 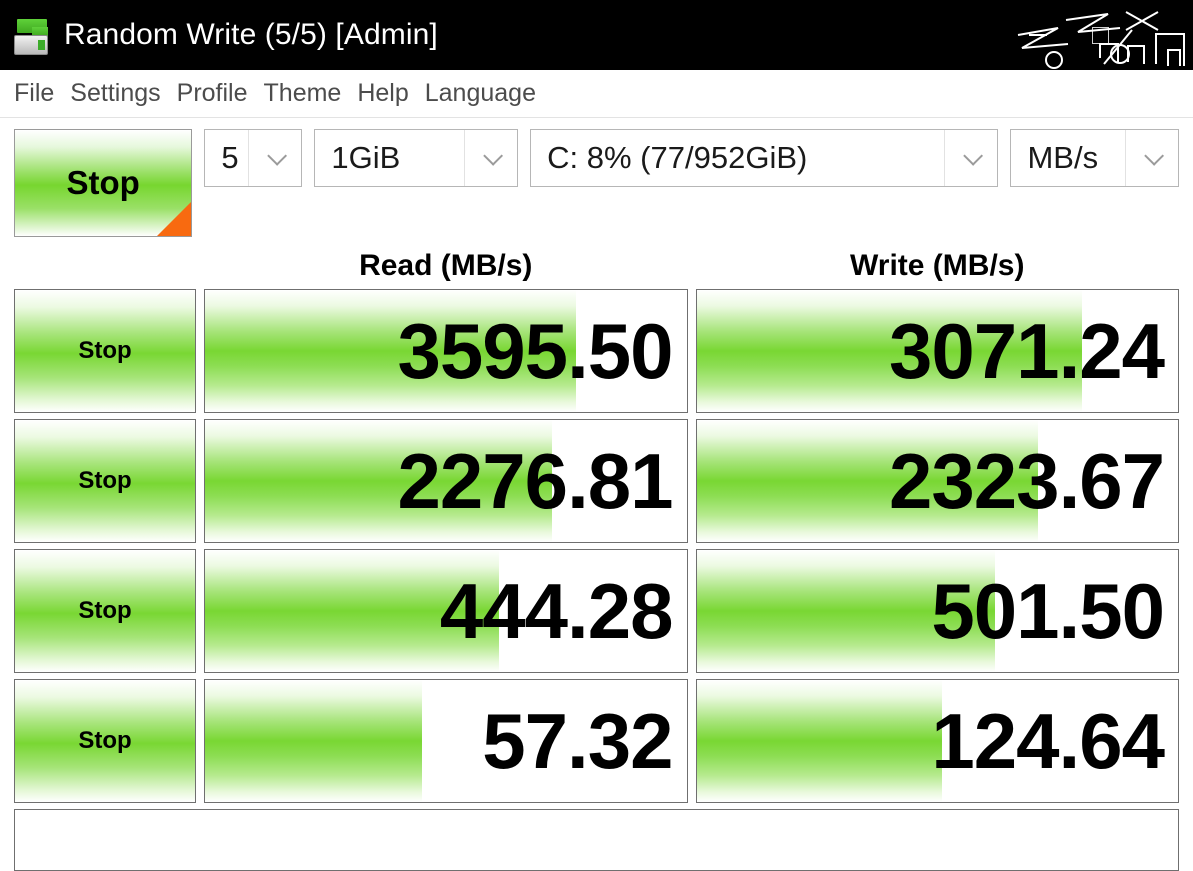 What do you see at coordinates (535, 481) in the screenshot?
I see `read-score: 2276.81` at bounding box center [535, 481].